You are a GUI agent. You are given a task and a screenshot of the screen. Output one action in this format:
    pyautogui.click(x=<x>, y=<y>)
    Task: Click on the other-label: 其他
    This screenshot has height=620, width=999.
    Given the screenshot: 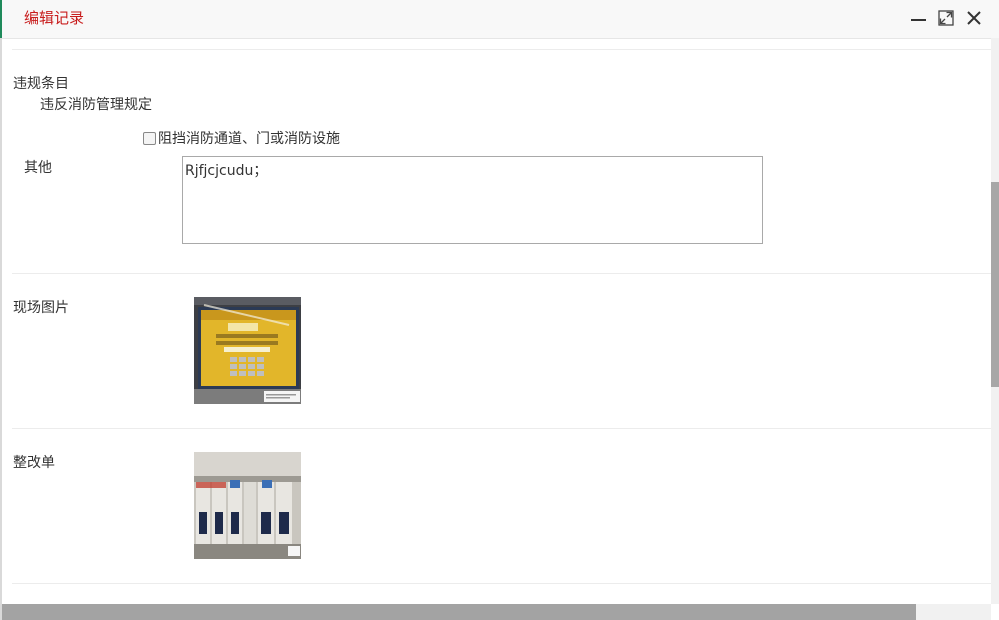 What is the action you would take?
    pyautogui.click(x=38, y=168)
    